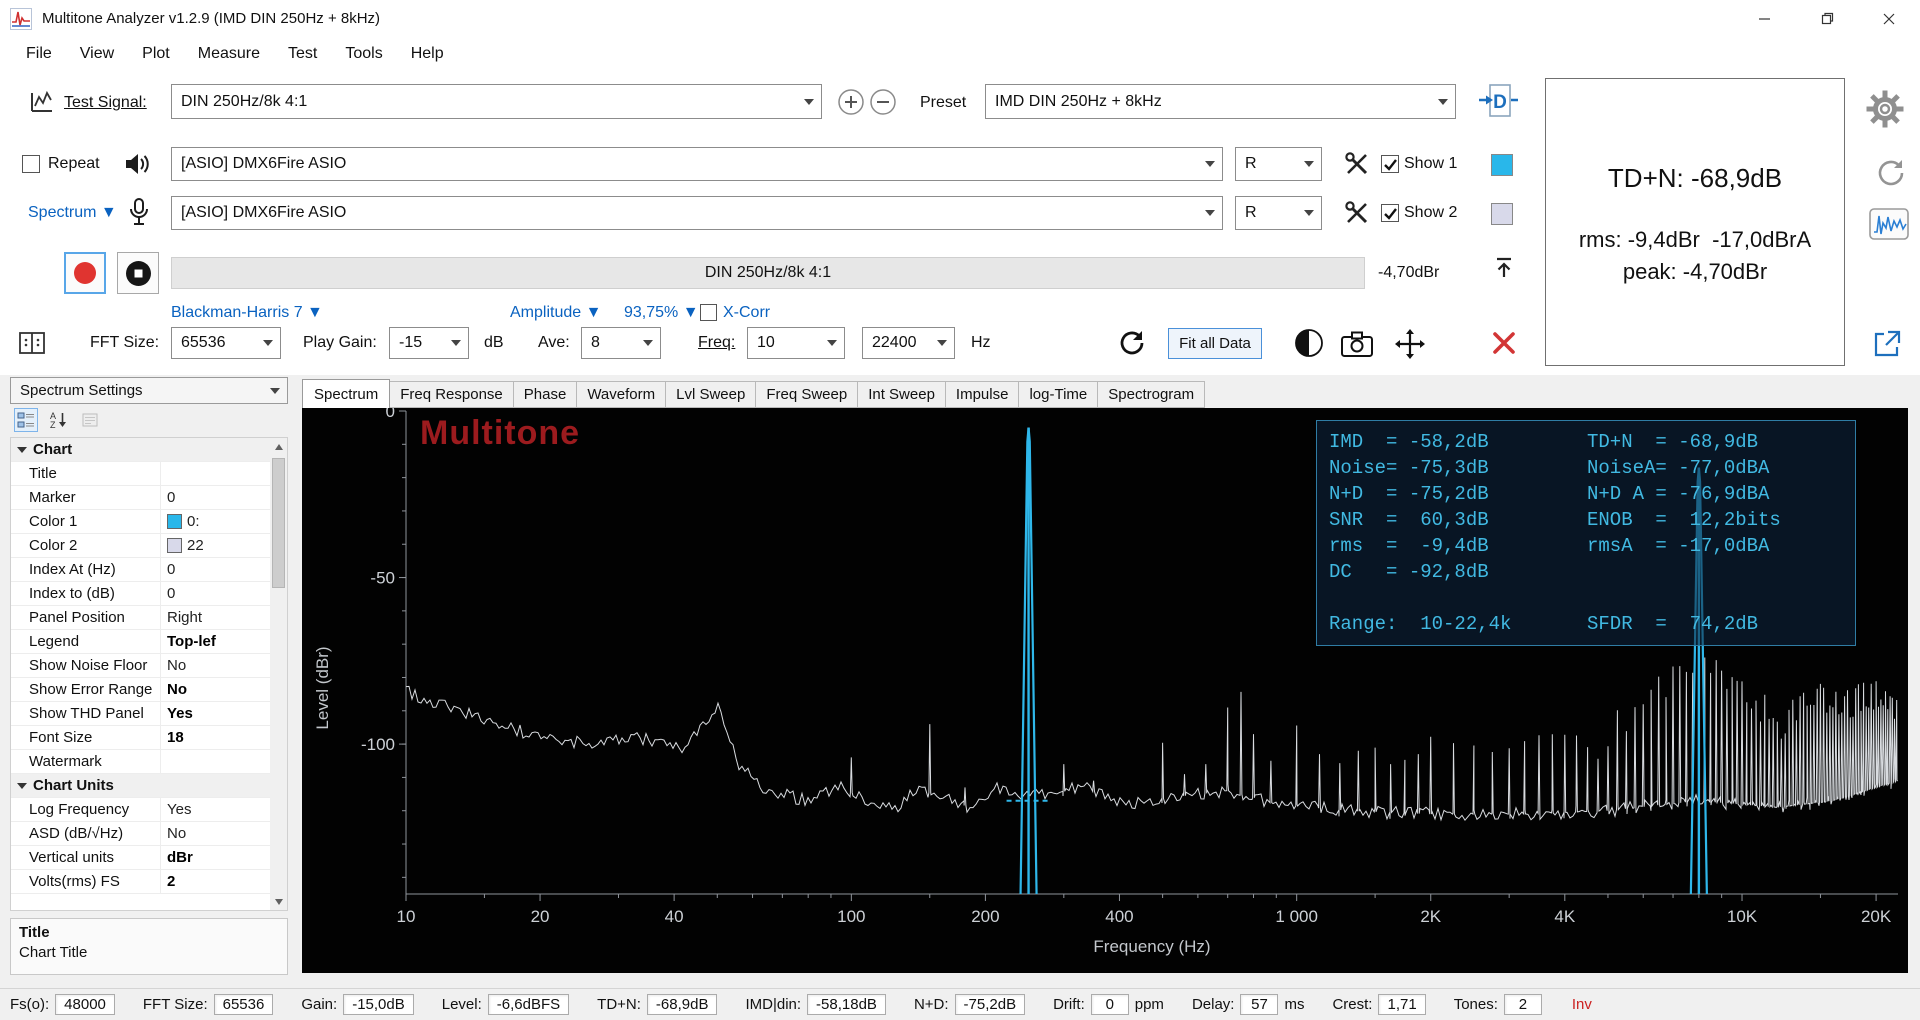  I want to click on refresh-icon, so click(1132, 343).